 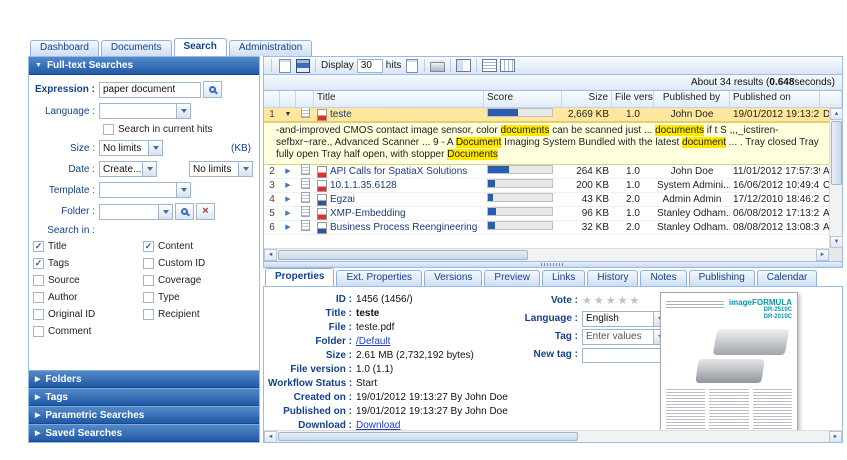 What do you see at coordinates (148, 314) in the screenshot?
I see `checkbox-recipient` at bounding box center [148, 314].